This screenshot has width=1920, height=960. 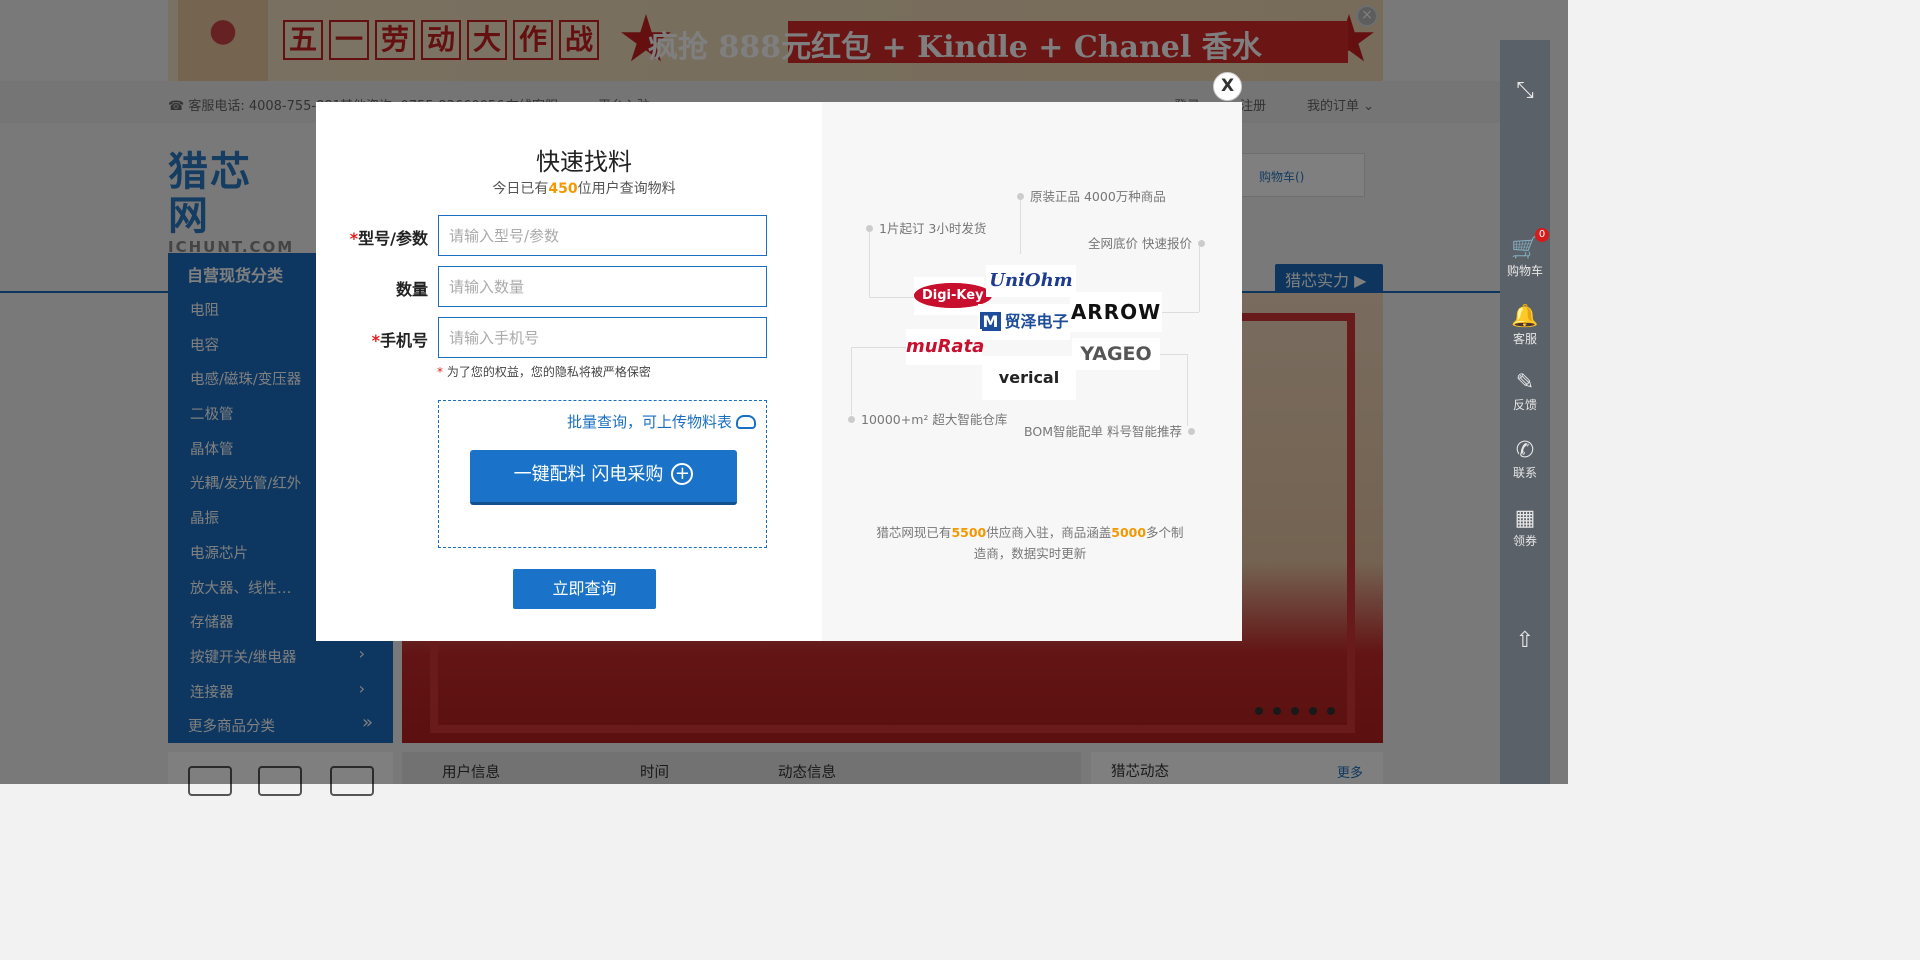 What do you see at coordinates (547, 372) in the screenshot?
I see `privacy-text: 为了您的权益，您的隐私将被严格保密` at bounding box center [547, 372].